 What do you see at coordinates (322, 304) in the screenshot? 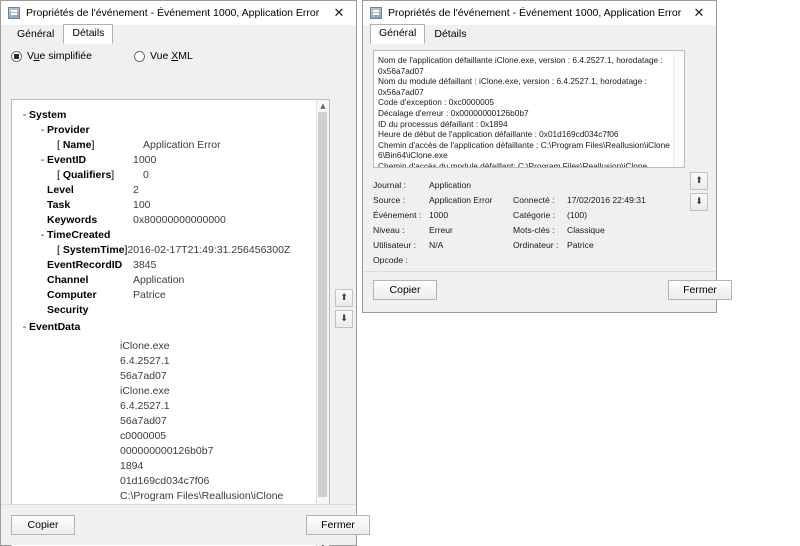
I see `scrollbar-thumb` at bounding box center [322, 304].